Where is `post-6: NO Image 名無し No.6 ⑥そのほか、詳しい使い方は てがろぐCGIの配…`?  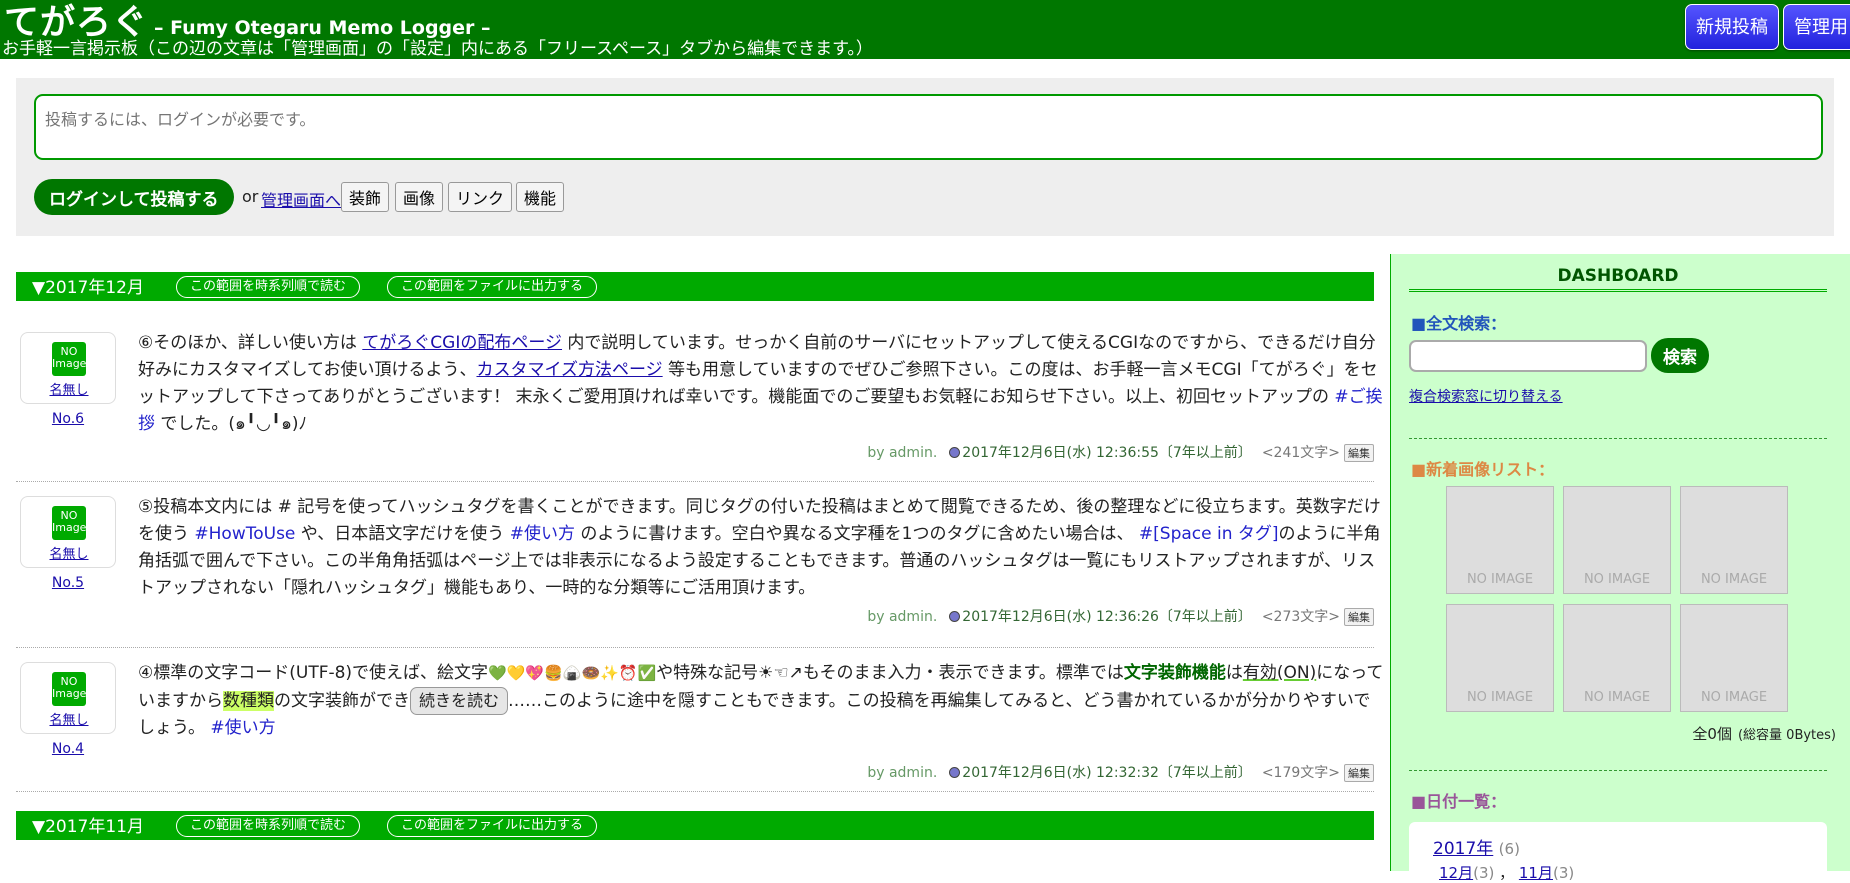 post-6: NO Image 名無し No.6 ⑥そのほか、詳しい使い方は てがろぐCGIの配… is located at coordinates (699, 400).